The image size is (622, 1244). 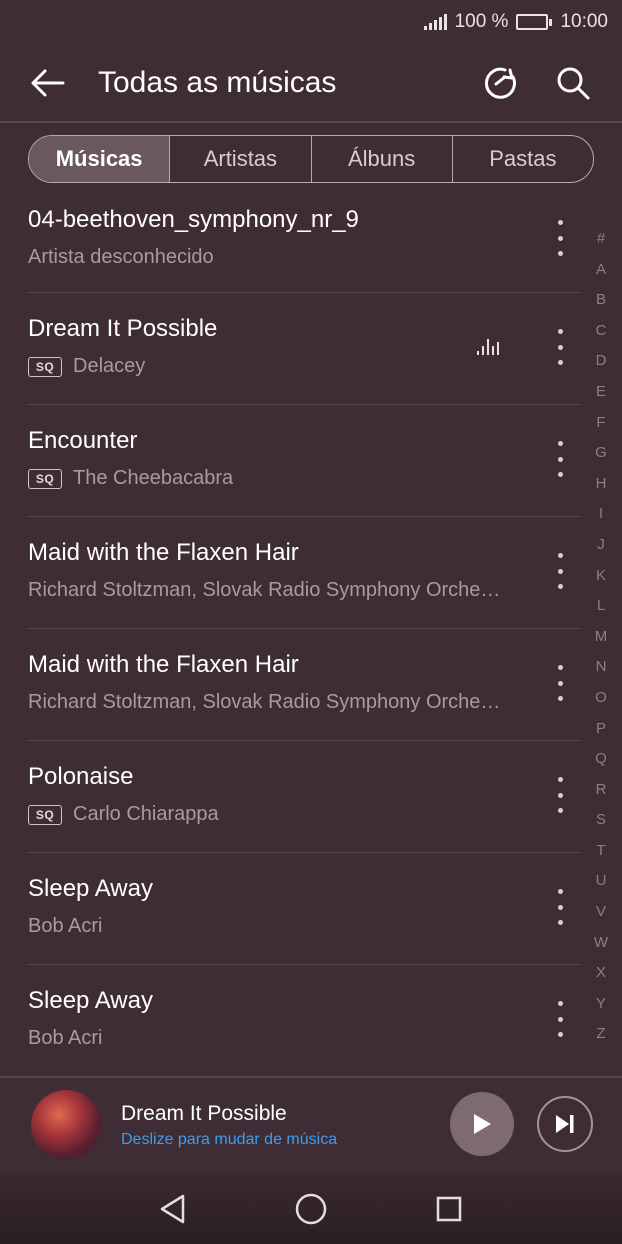 What do you see at coordinates (311, 22) in the screenshot?
I see `status-bar: 100 % 10:00` at bounding box center [311, 22].